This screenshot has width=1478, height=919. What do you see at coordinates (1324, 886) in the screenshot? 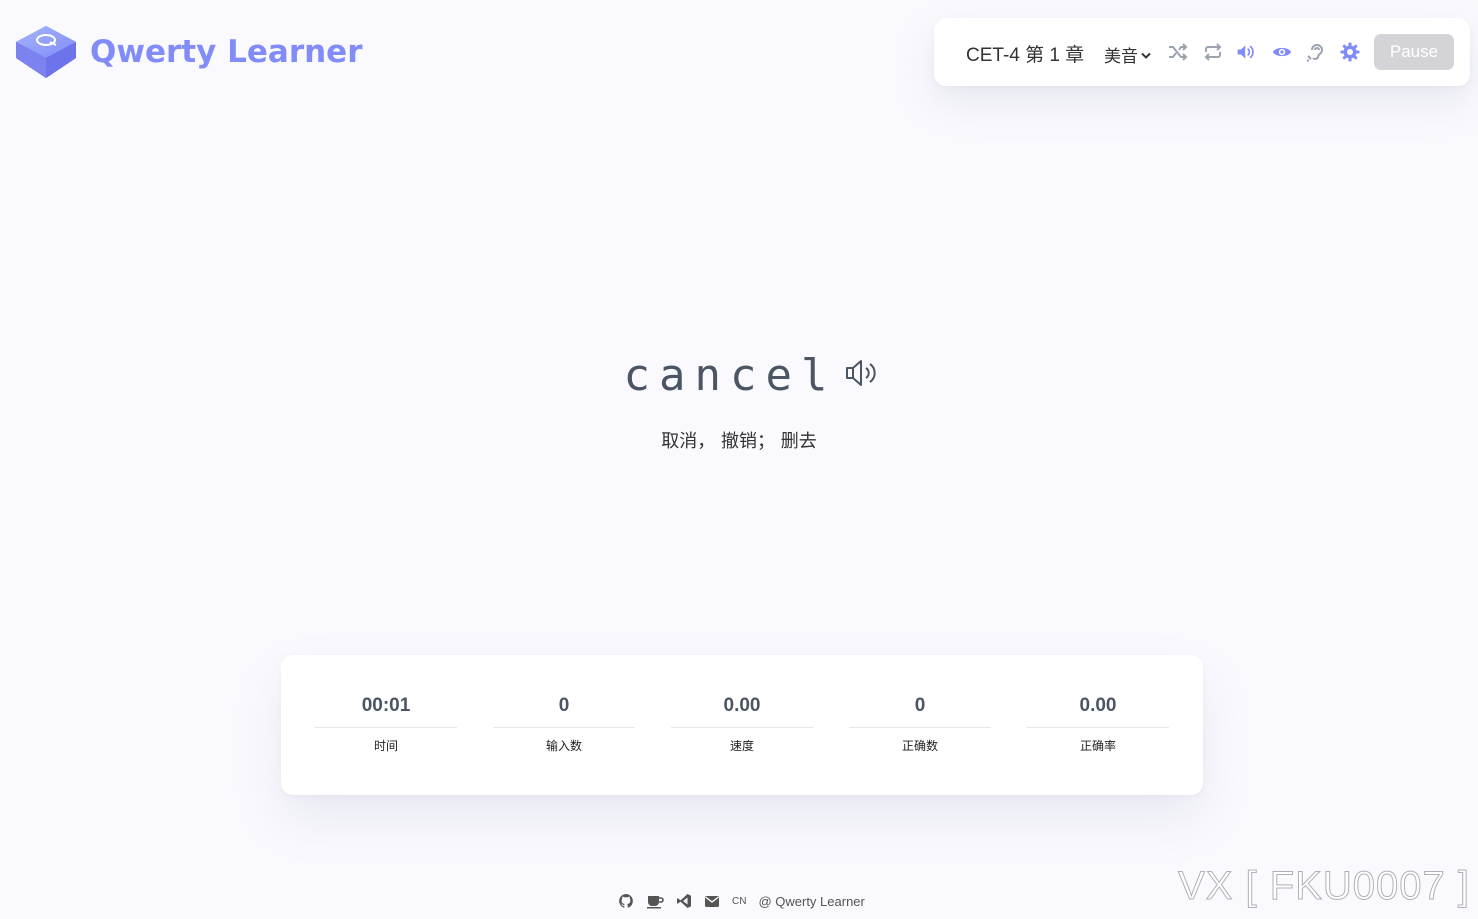
I see `watermark-text: VX [ FKU0007 ]` at bounding box center [1324, 886].